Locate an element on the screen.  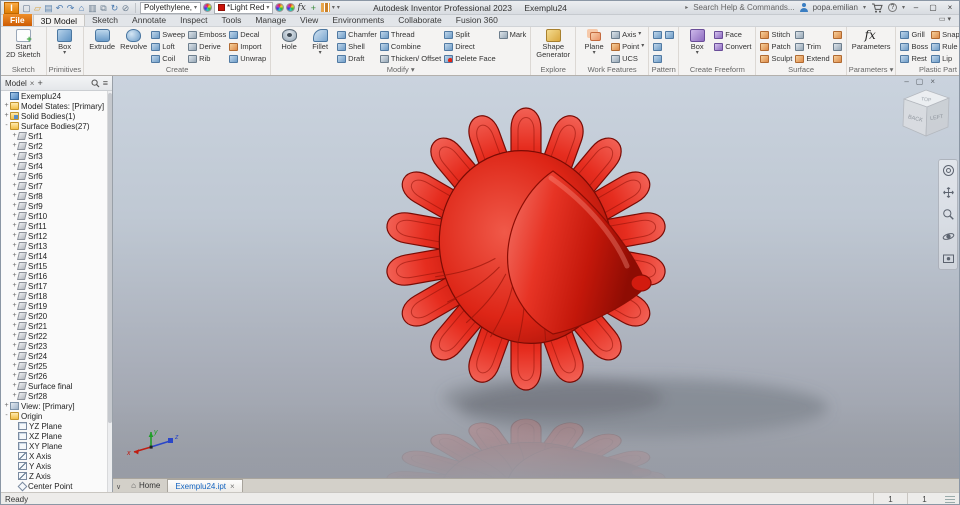
undo-icon: ↶ is located at coordinates (59, 8).